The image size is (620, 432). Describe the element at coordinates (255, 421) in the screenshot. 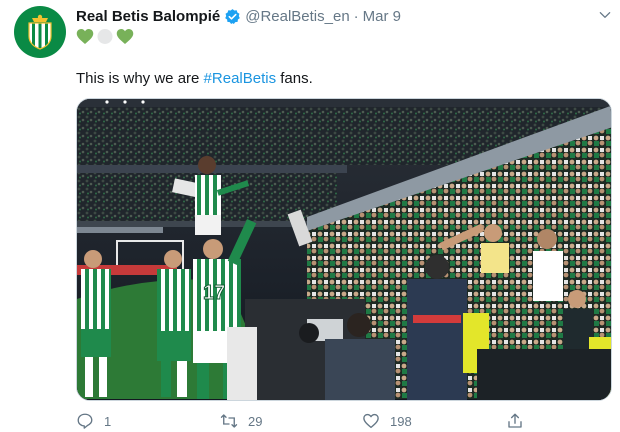

I see `retweet-count: 29` at that location.